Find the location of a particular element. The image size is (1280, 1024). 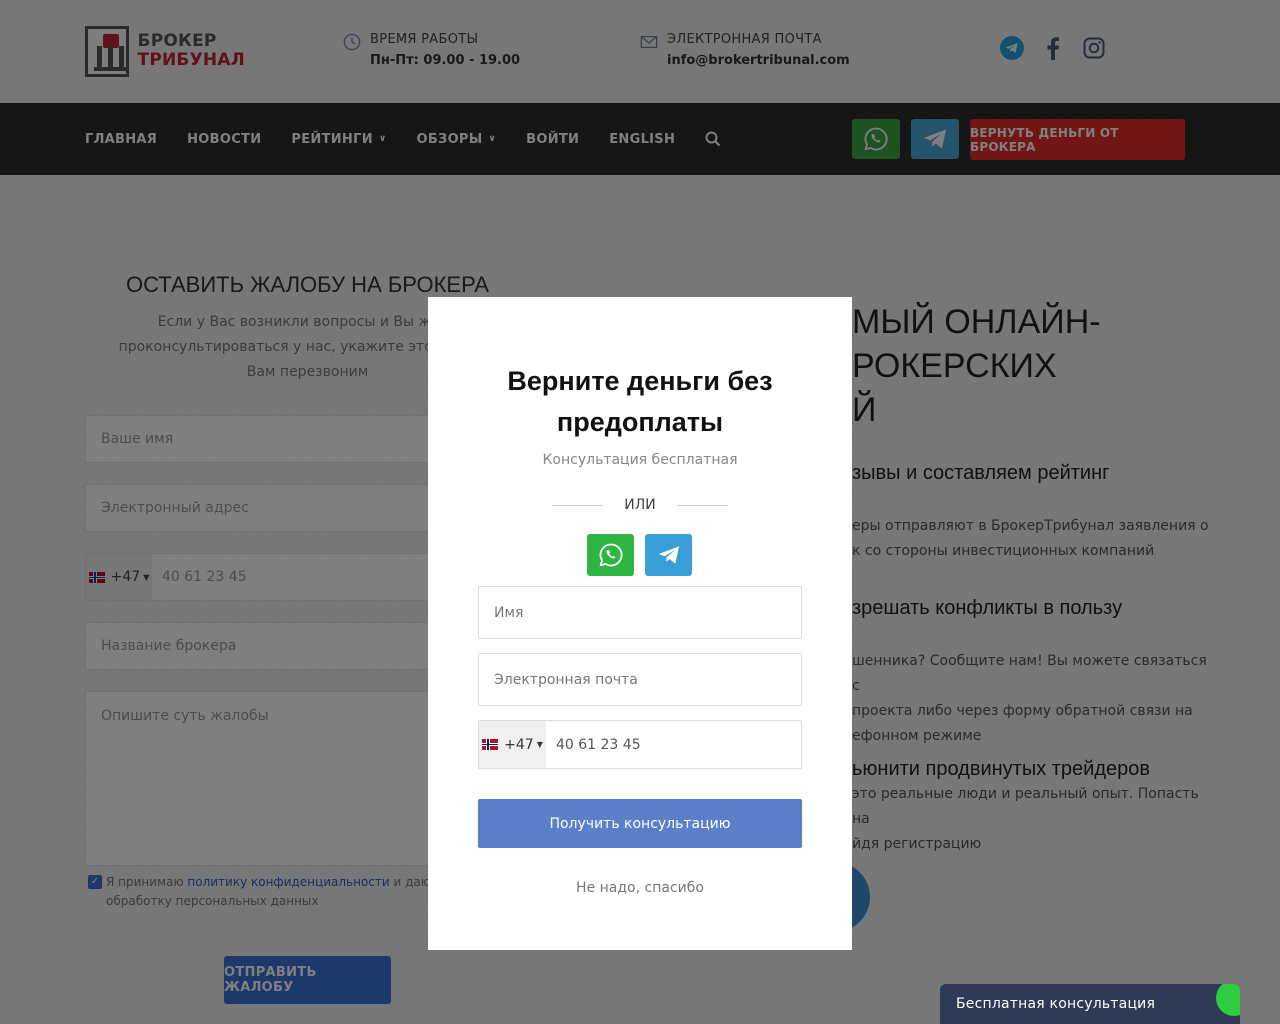

modal-email-input: Электронная почта is located at coordinates (640, 679).